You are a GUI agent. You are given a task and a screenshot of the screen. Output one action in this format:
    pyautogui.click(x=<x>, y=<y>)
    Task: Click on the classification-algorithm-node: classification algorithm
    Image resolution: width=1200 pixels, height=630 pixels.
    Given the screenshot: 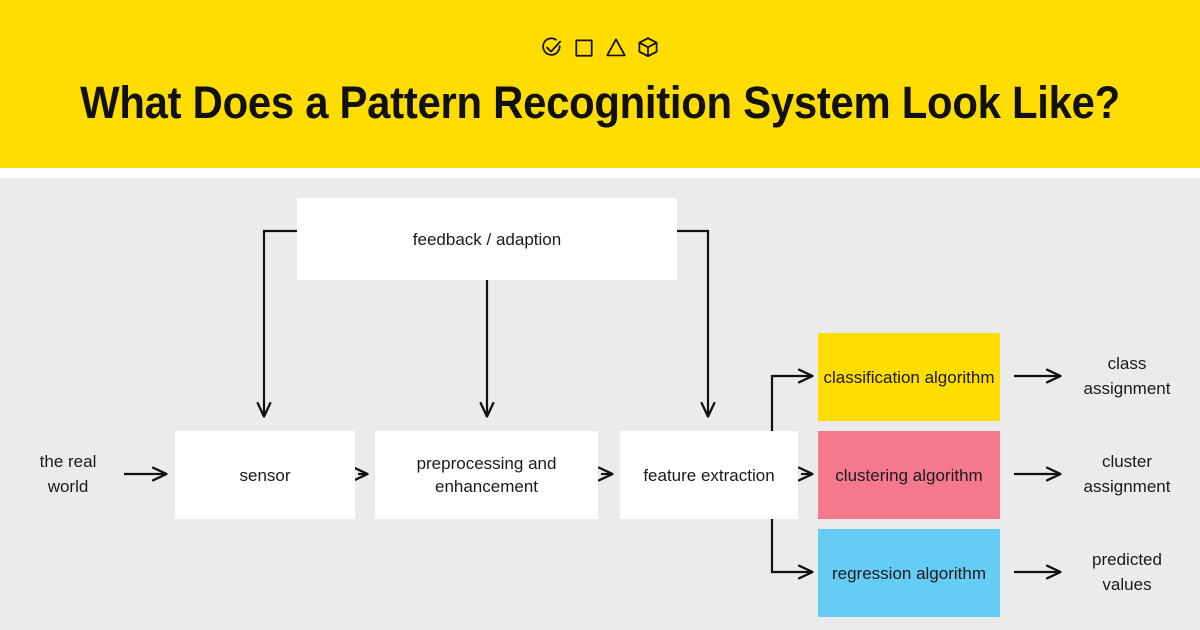 What is the action you would take?
    pyautogui.click(x=909, y=377)
    